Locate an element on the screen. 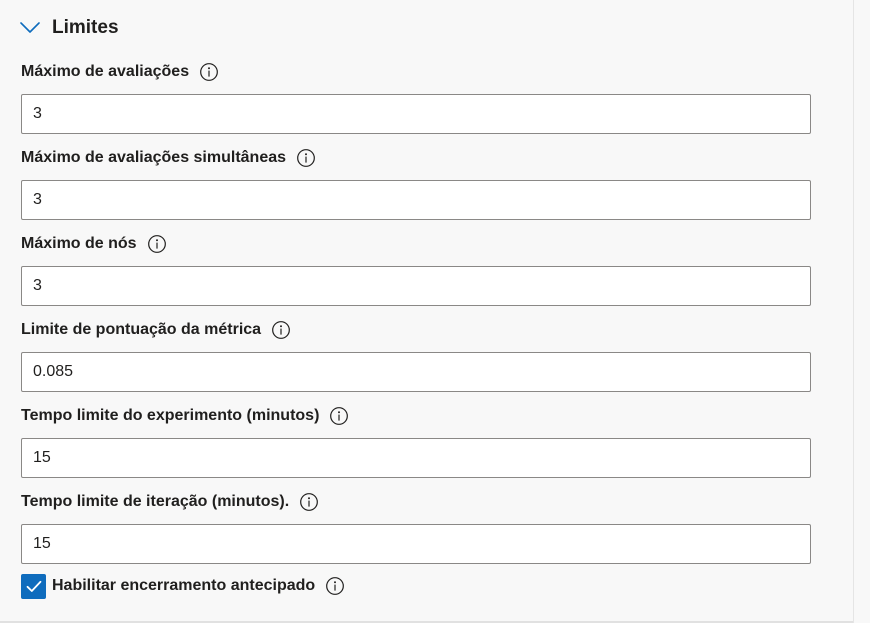 This screenshot has width=870, height=623. field-label: Limite de pontuação da métrica is located at coordinates (141, 329).